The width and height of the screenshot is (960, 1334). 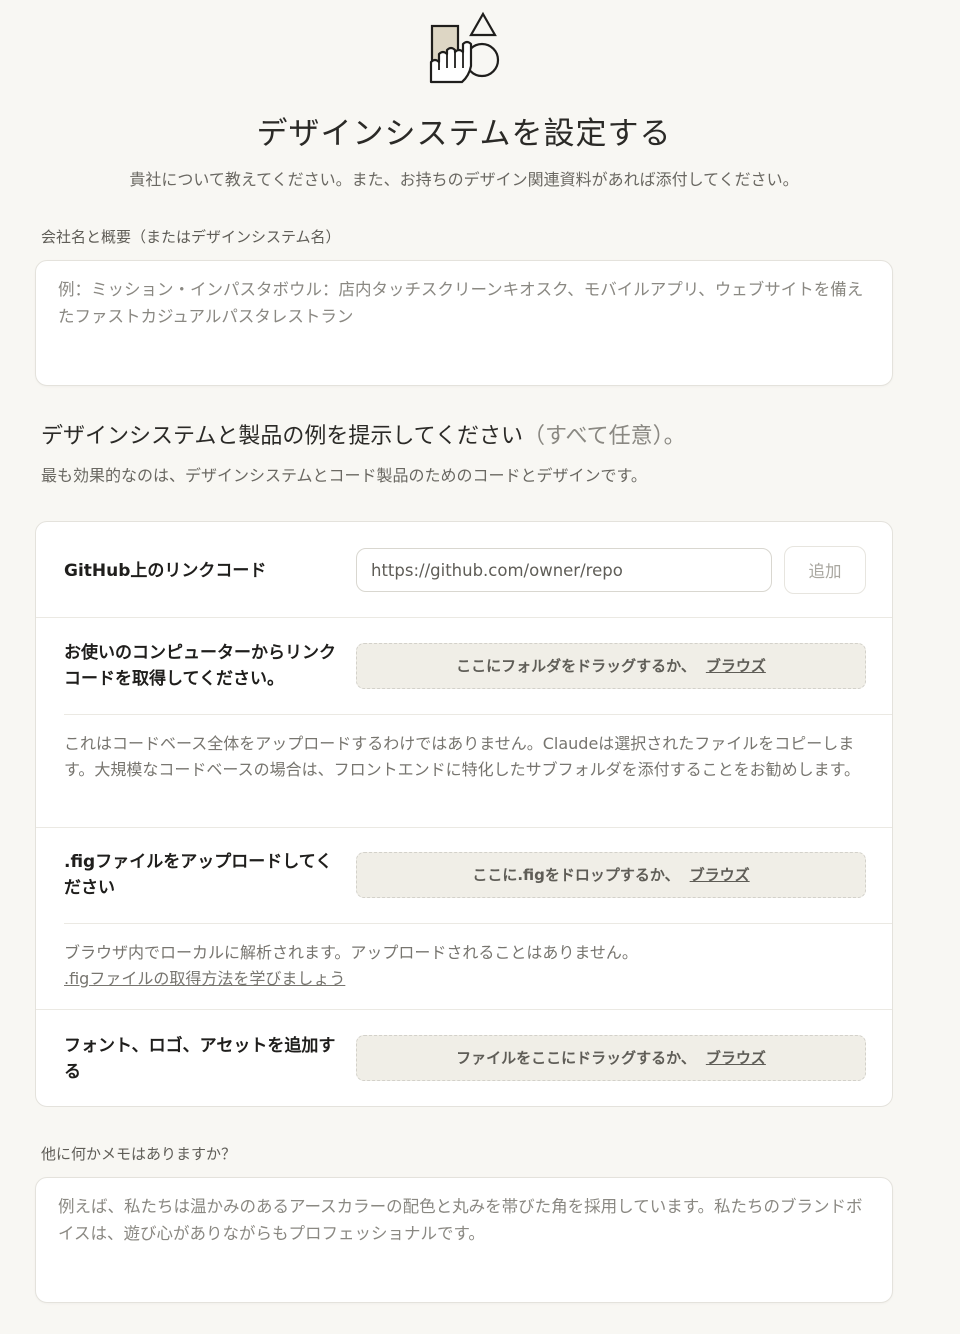 What do you see at coordinates (198, 875) in the screenshot?
I see `fig-upload-label: .figファイルをアップロードしてください` at bounding box center [198, 875].